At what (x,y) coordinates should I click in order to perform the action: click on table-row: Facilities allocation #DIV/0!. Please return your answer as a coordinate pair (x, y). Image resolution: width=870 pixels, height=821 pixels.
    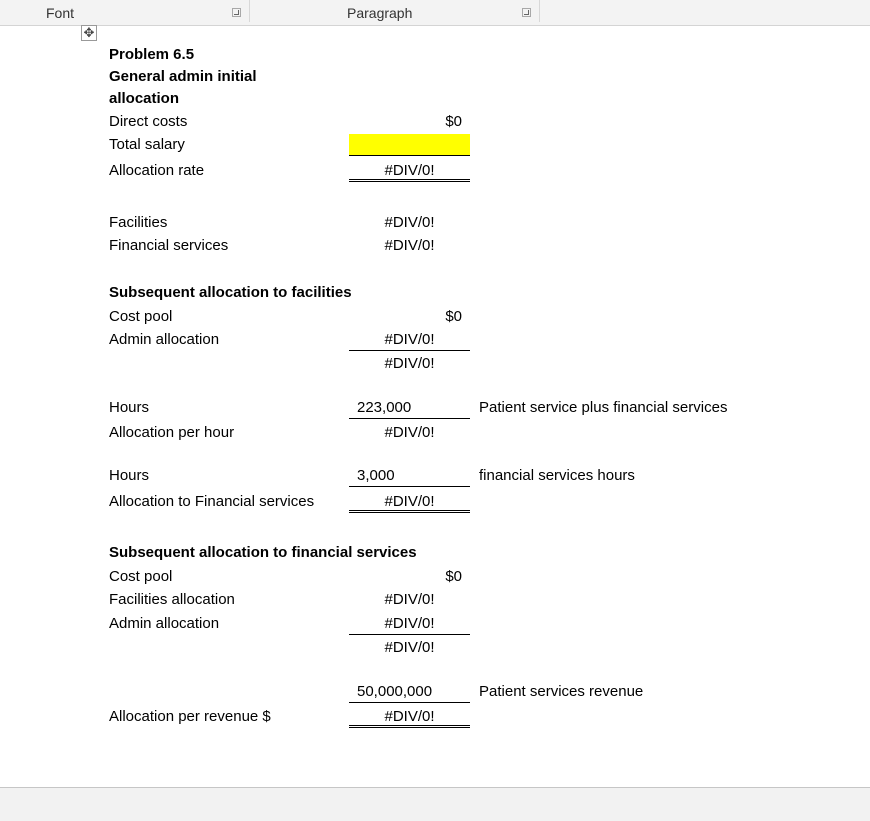
    Looking at the image, I should click on (459, 600).